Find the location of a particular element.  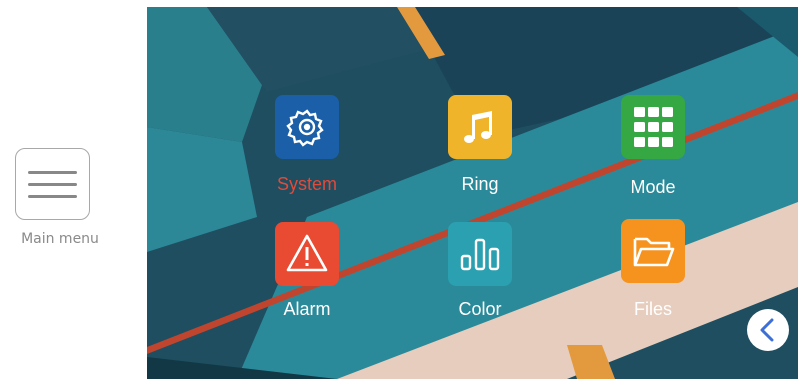

folder-icon is located at coordinates (653, 251).